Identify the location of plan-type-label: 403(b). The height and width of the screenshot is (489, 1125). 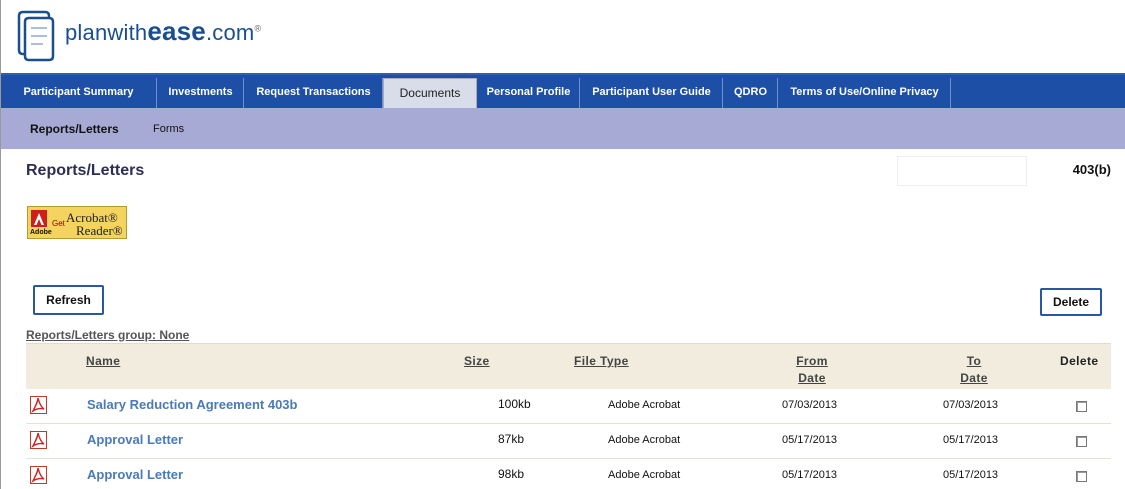
(1091, 169).